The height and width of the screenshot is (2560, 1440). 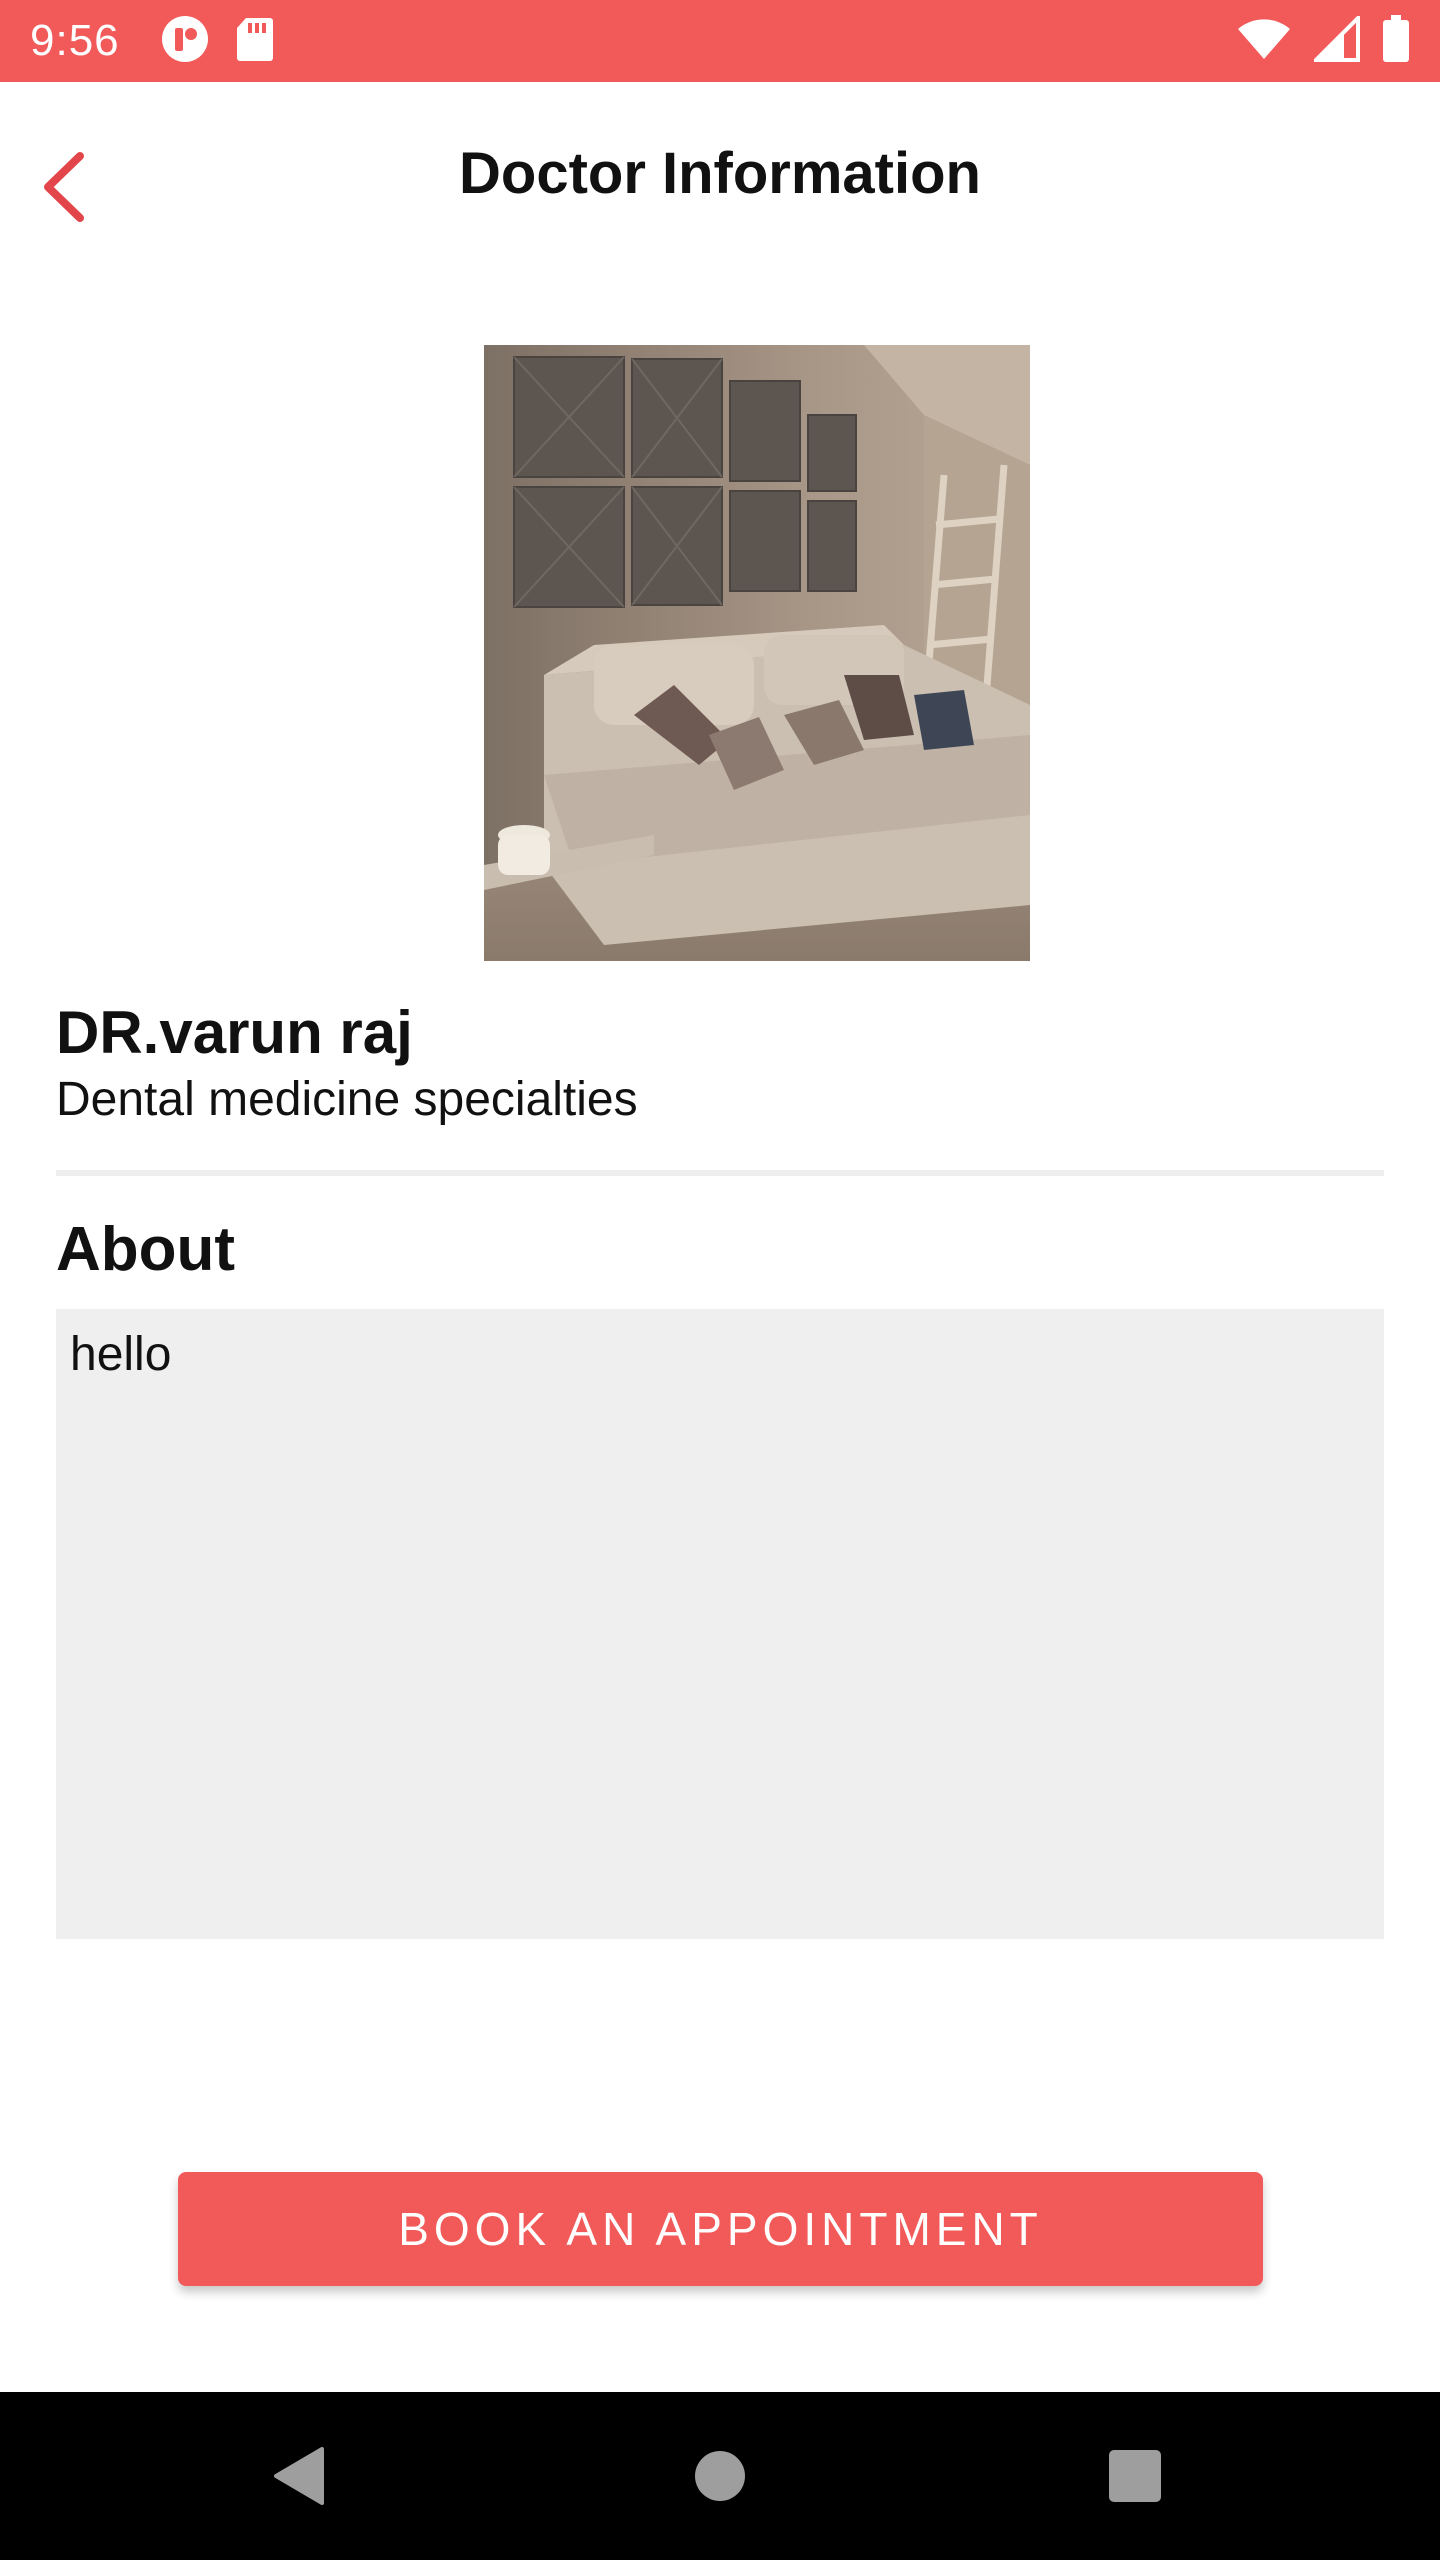 What do you see at coordinates (757, 653) in the screenshot?
I see `doctor-photo` at bounding box center [757, 653].